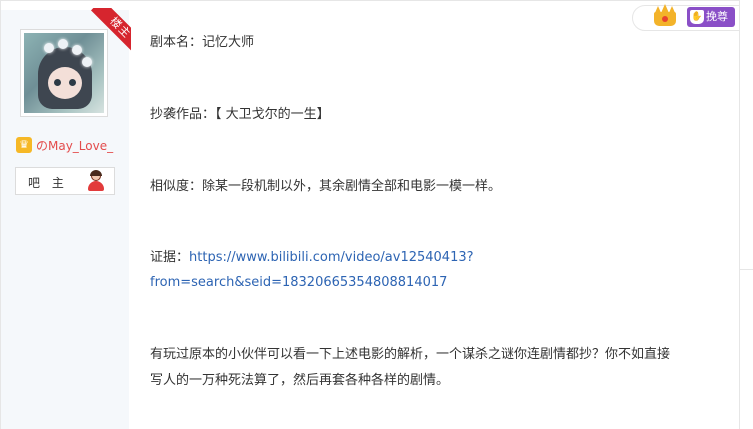 The width and height of the screenshot is (753, 429). What do you see at coordinates (298, 282) in the screenshot?
I see `evidence-link-cont: from=search&seid=18320665354808814017` at bounding box center [298, 282].